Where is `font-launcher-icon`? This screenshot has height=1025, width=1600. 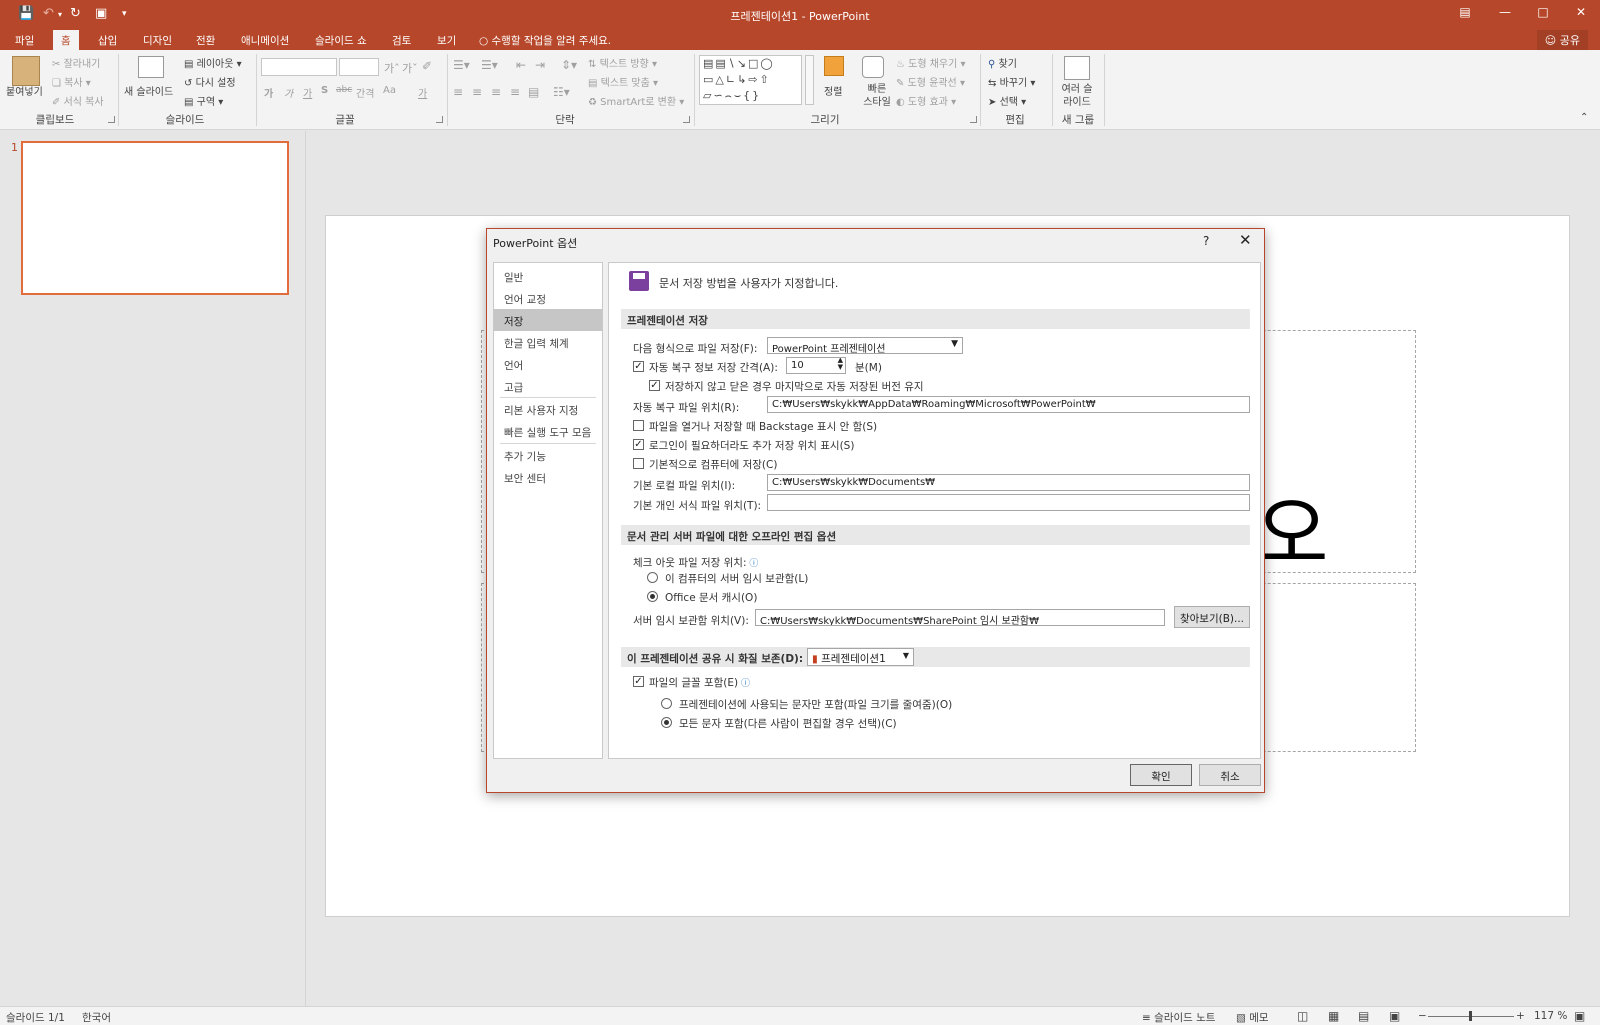 font-launcher-icon is located at coordinates (439, 119).